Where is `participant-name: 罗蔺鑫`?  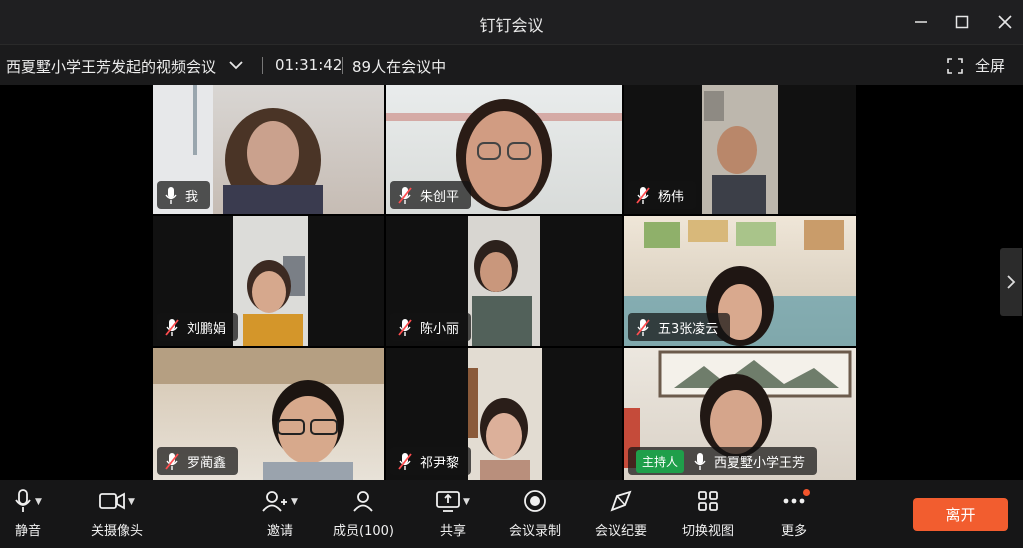 participant-name: 罗蔺鑫 is located at coordinates (207, 463).